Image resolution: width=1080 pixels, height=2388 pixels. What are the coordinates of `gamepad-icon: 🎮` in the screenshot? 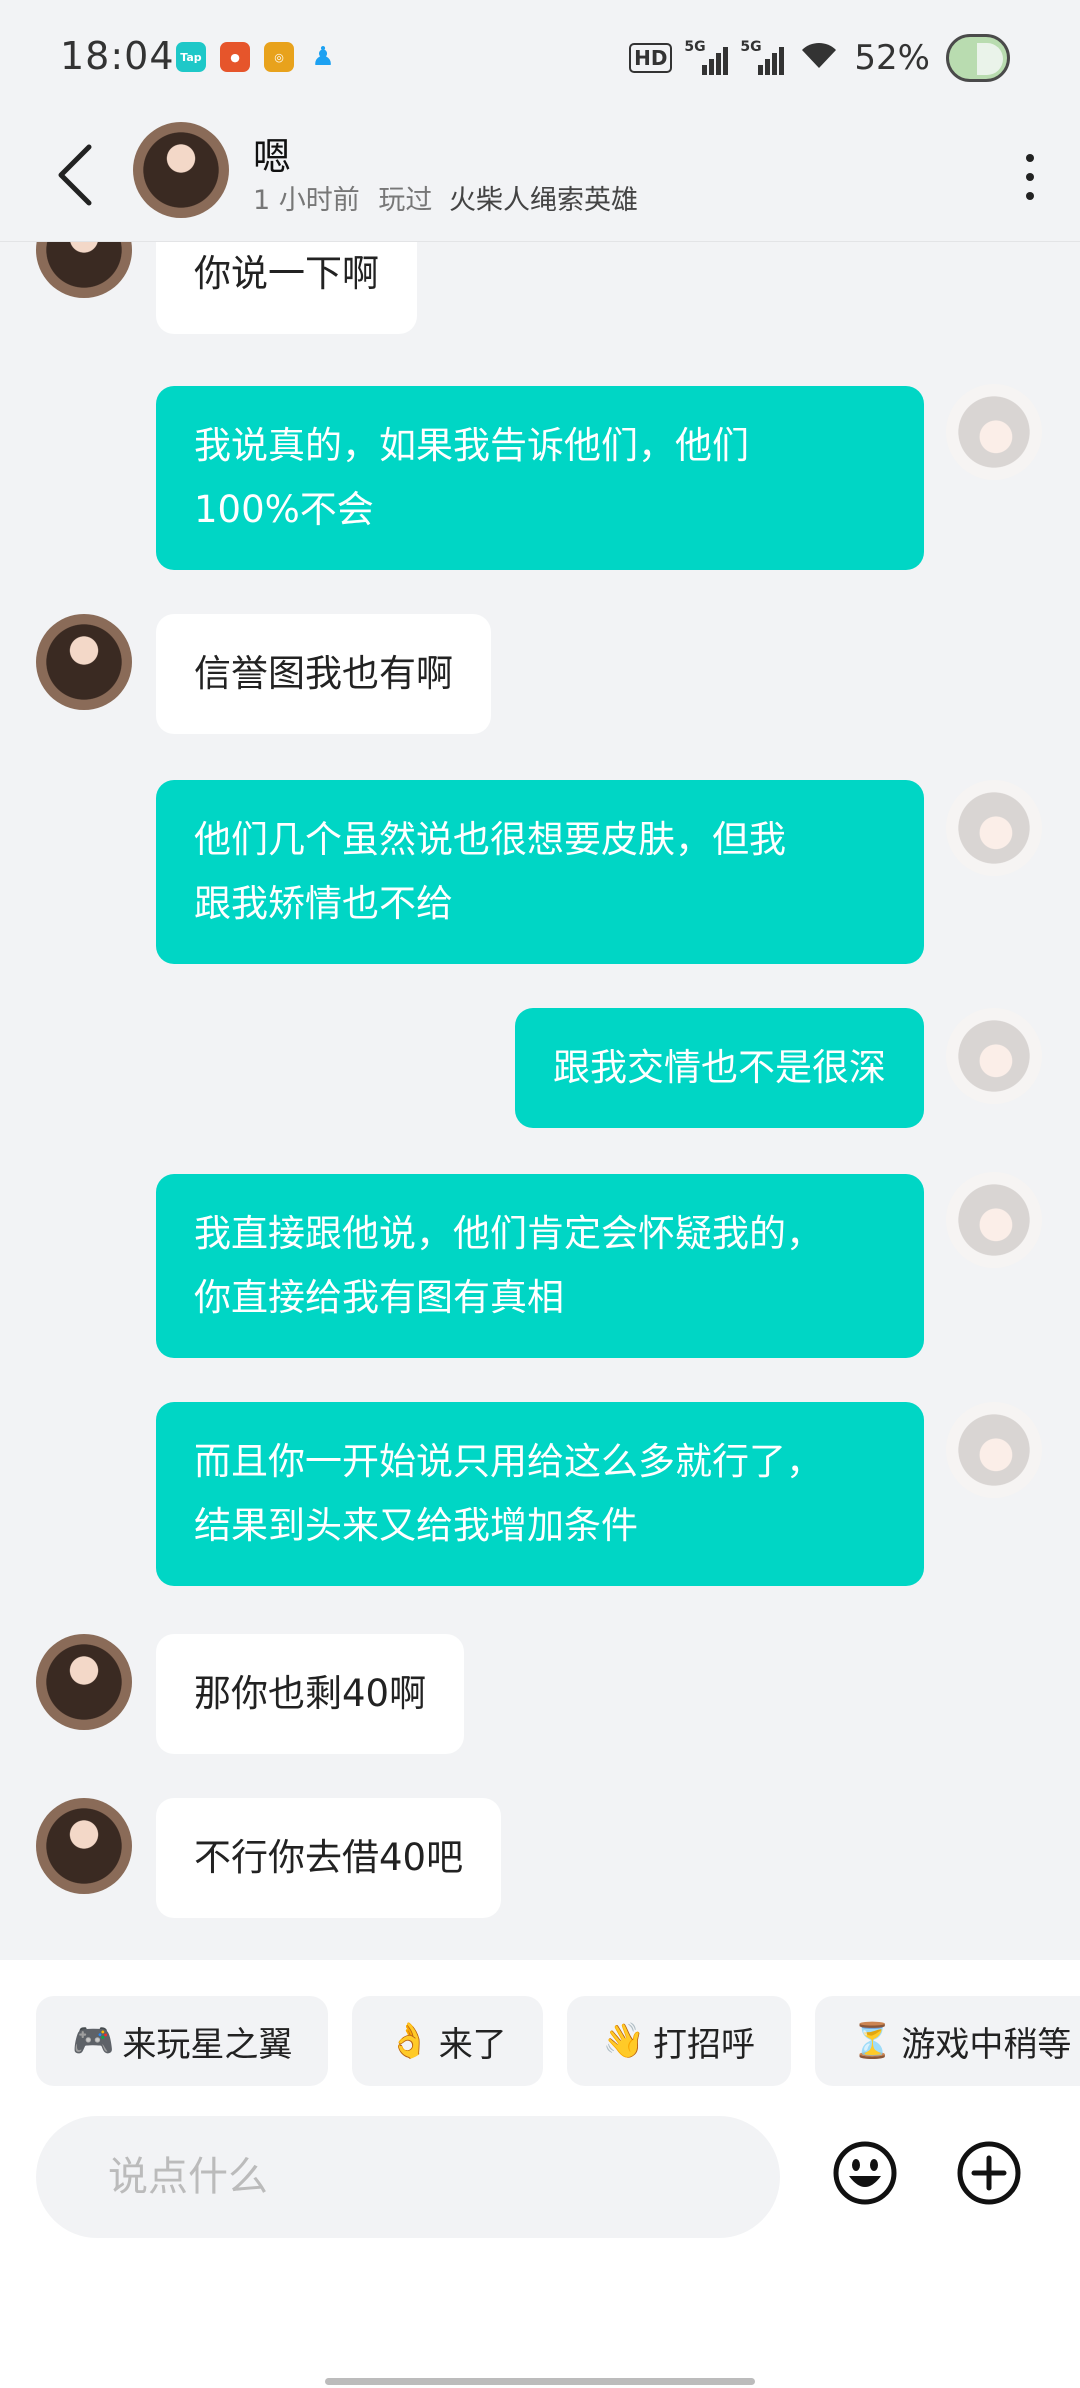 It's located at (93, 2041).